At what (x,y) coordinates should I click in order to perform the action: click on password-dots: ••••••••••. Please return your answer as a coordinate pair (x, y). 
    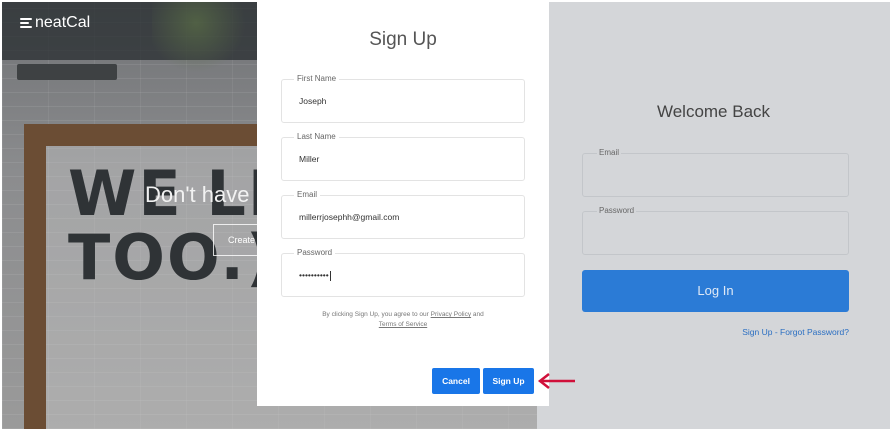
    Looking at the image, I should click on (314, 275).